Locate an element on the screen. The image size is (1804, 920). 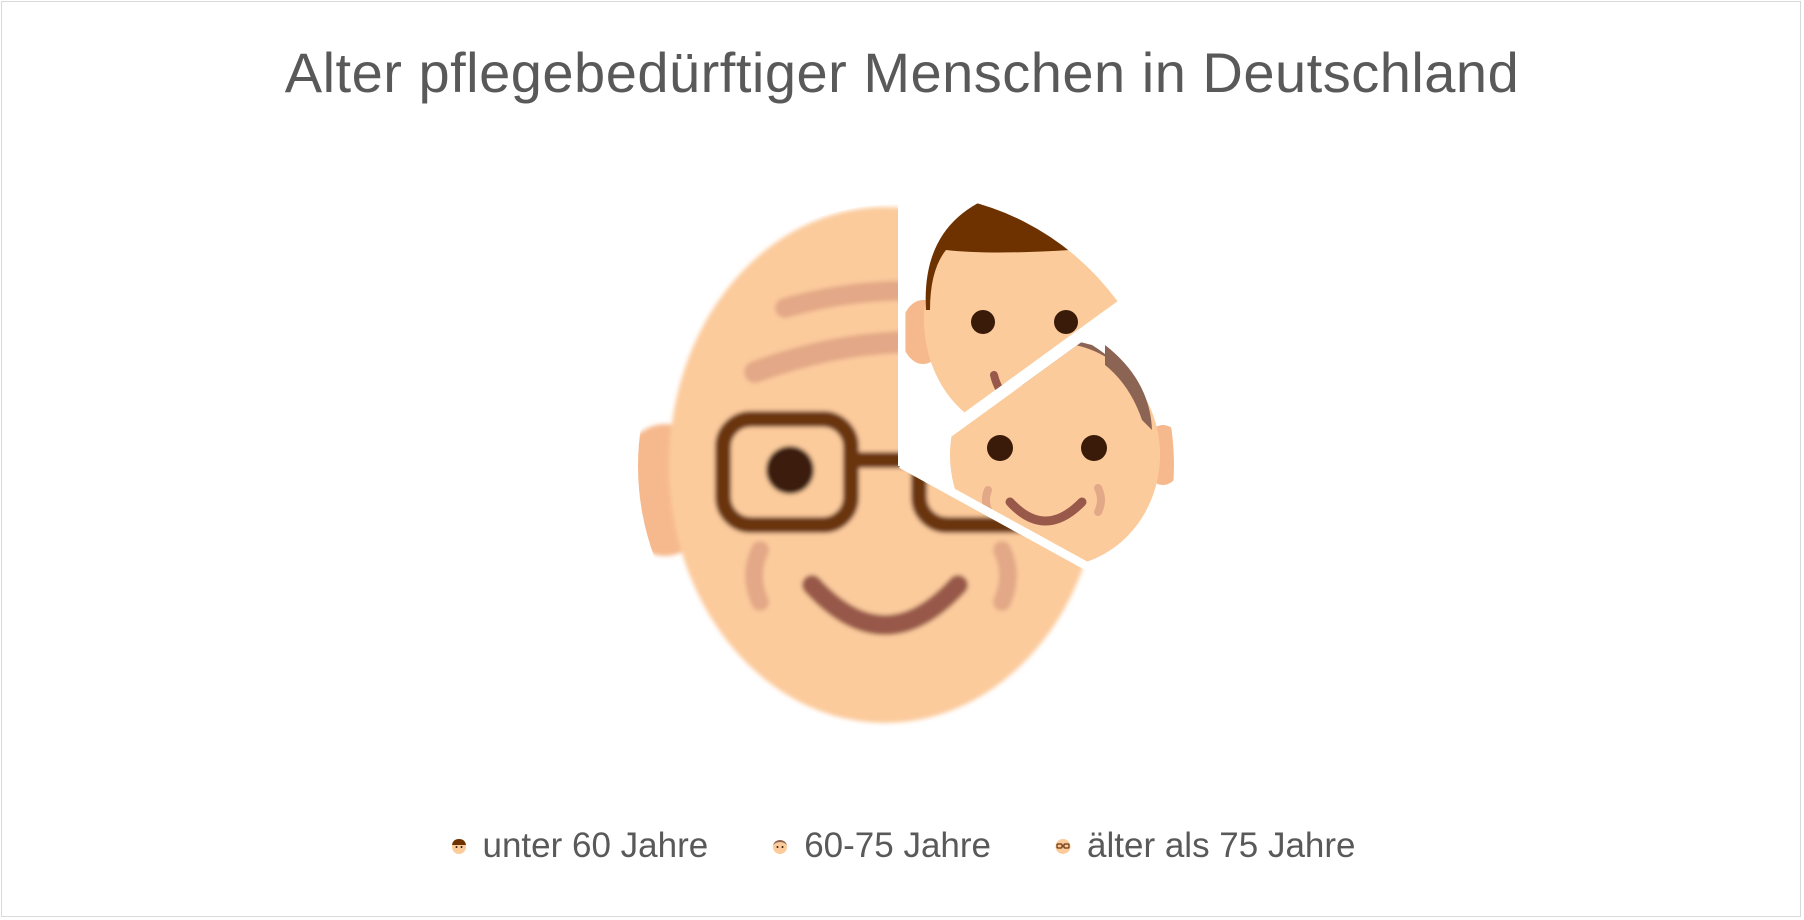
legend-item-unter-60: unter 60 Jahre is located at coordinates (579, 846).